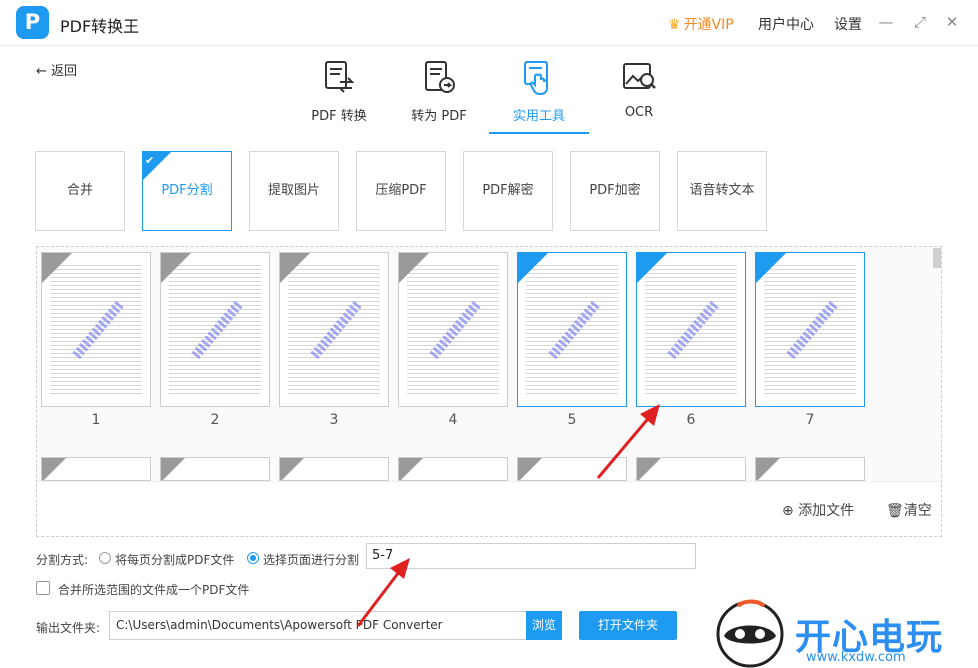 This screenshot has height=668, width=978. I want to click on page-number: 3, so click(334, 420).